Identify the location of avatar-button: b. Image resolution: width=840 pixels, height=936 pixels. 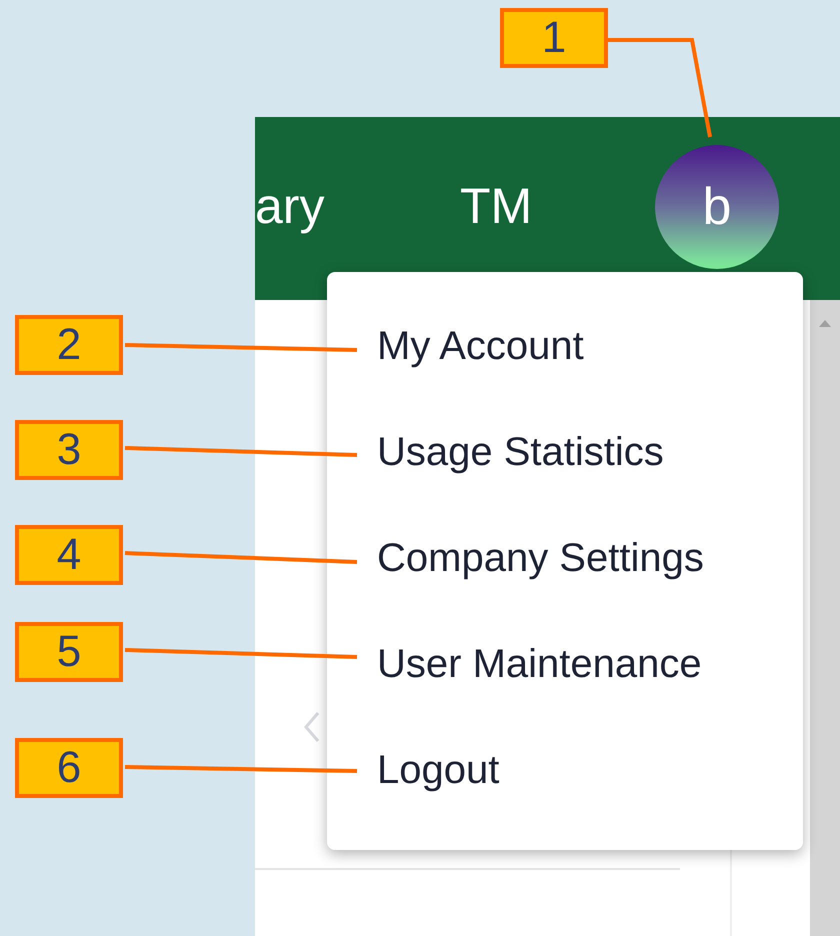
(717, 207).